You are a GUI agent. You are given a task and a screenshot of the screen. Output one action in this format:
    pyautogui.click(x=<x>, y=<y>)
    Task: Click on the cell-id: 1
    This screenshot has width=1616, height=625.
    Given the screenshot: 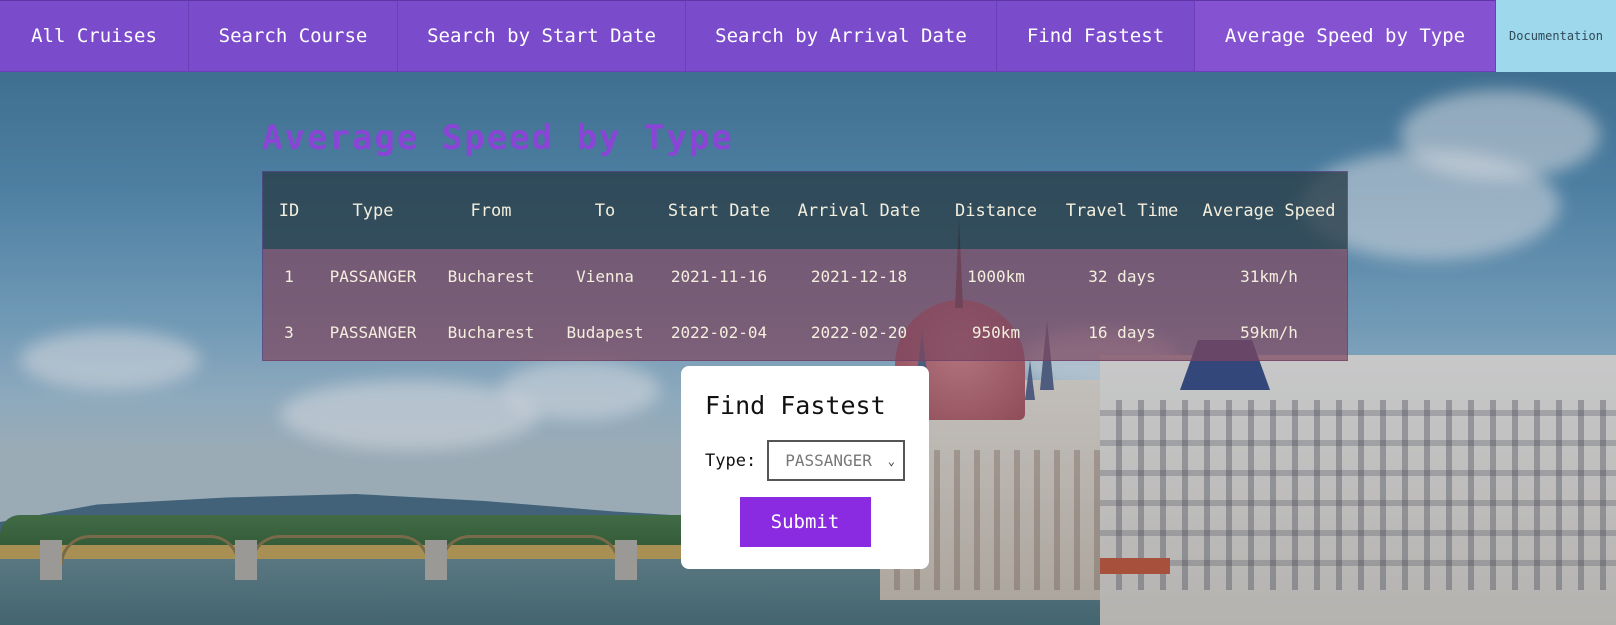 What is the action you would take?
    pyautogui.click(x=289, y=276)
    